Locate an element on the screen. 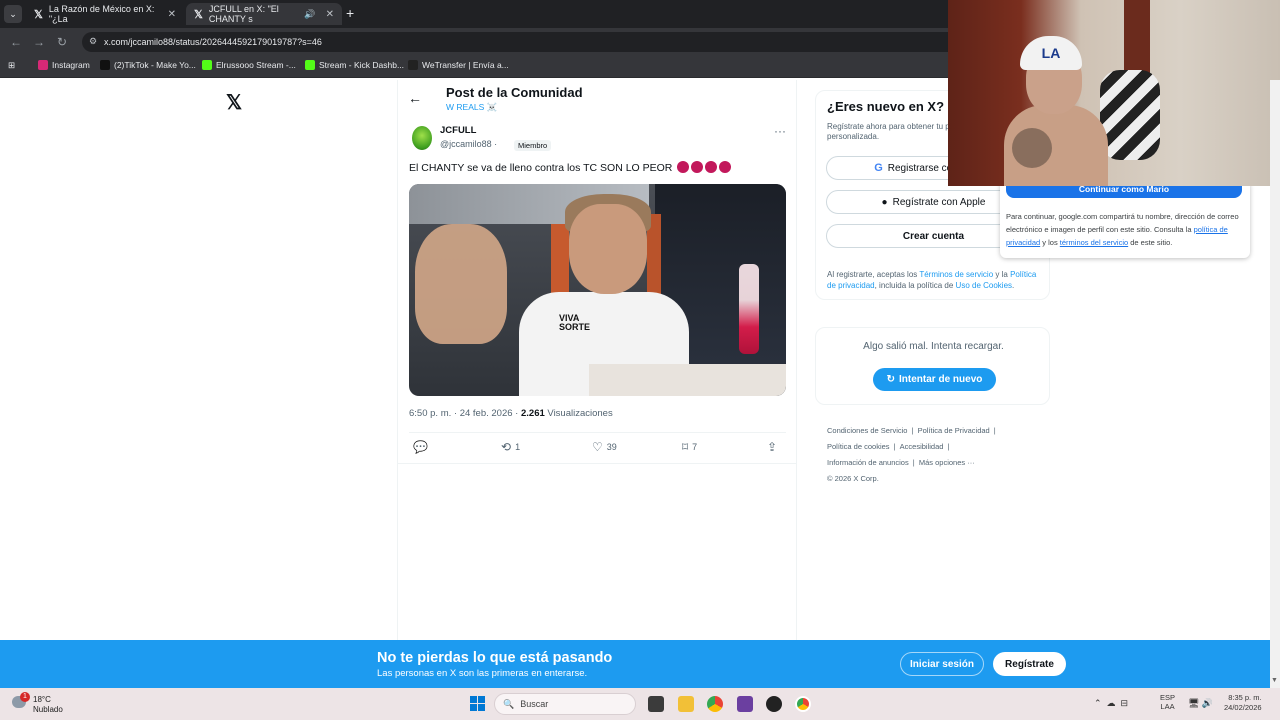 This screenshot has width=1280, height=720. views-count: 2.261 is located at coordinates (532, 413).